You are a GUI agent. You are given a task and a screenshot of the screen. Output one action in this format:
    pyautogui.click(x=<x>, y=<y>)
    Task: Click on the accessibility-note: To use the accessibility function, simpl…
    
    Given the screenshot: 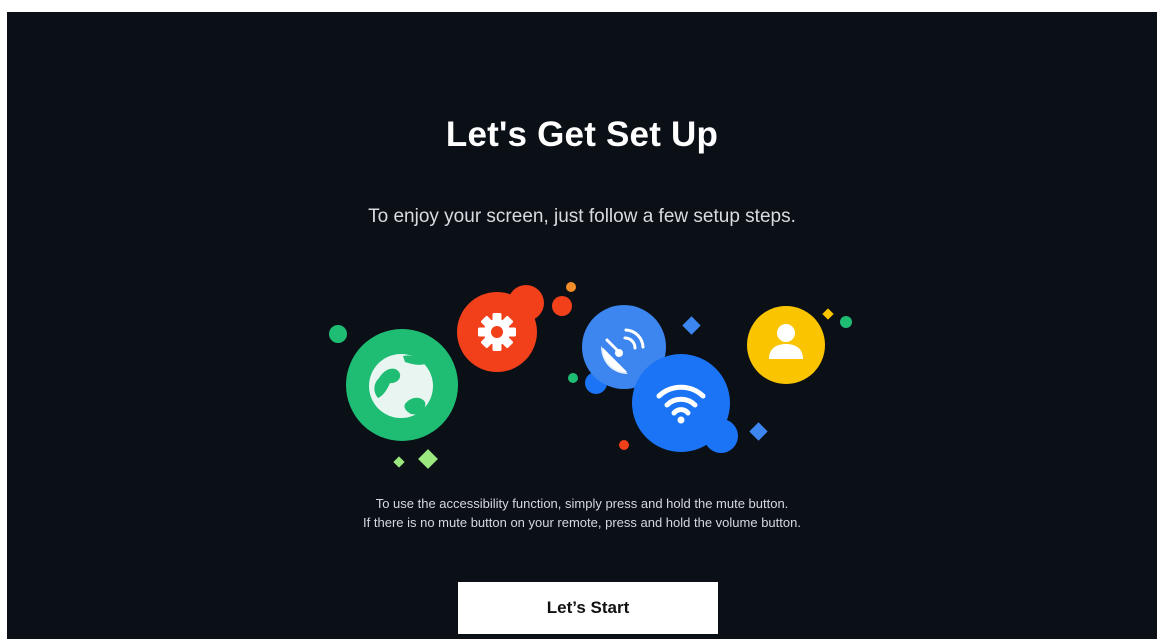 What is the action you would take?
    pyautogui.click(x=582, y=513)
    